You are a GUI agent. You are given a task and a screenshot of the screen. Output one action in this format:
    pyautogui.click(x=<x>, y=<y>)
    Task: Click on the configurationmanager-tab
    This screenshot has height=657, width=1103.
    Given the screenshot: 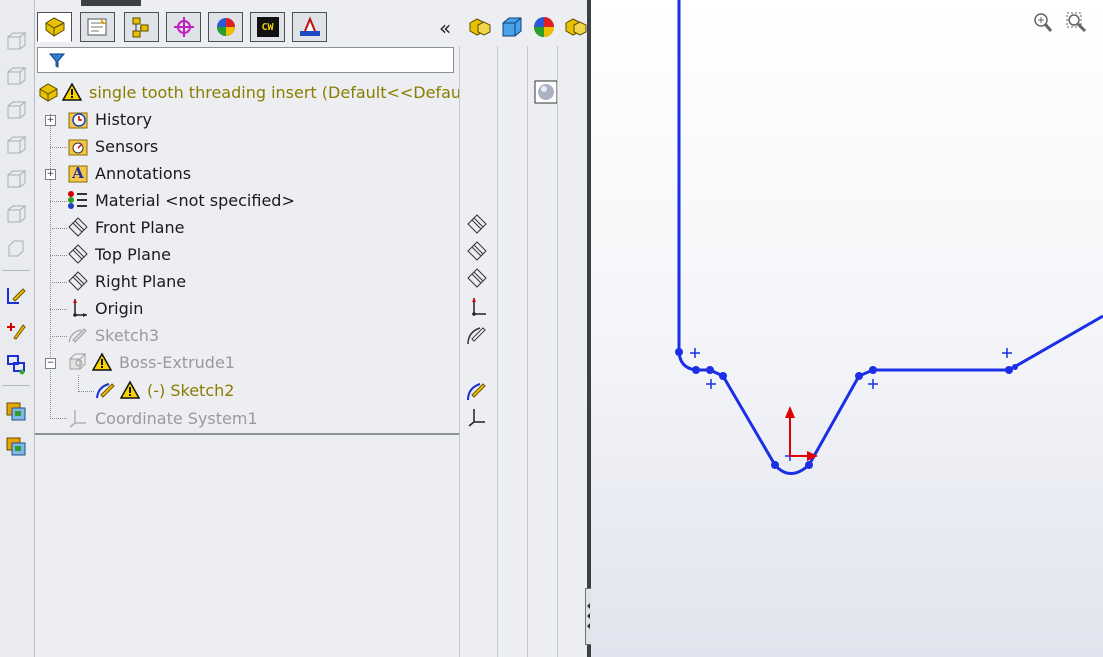 What is the action you would take?
    pyautogui.click(x=141, y=27)
    